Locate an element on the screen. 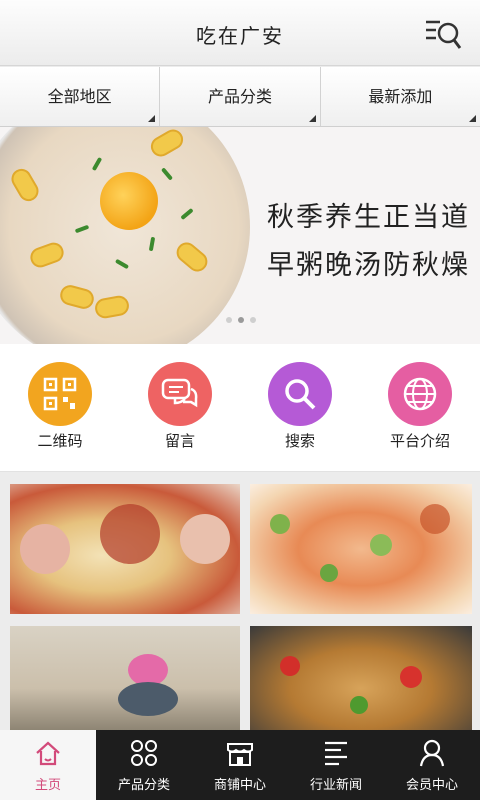  carousel-dot-active is located at coordinates (241, 320).